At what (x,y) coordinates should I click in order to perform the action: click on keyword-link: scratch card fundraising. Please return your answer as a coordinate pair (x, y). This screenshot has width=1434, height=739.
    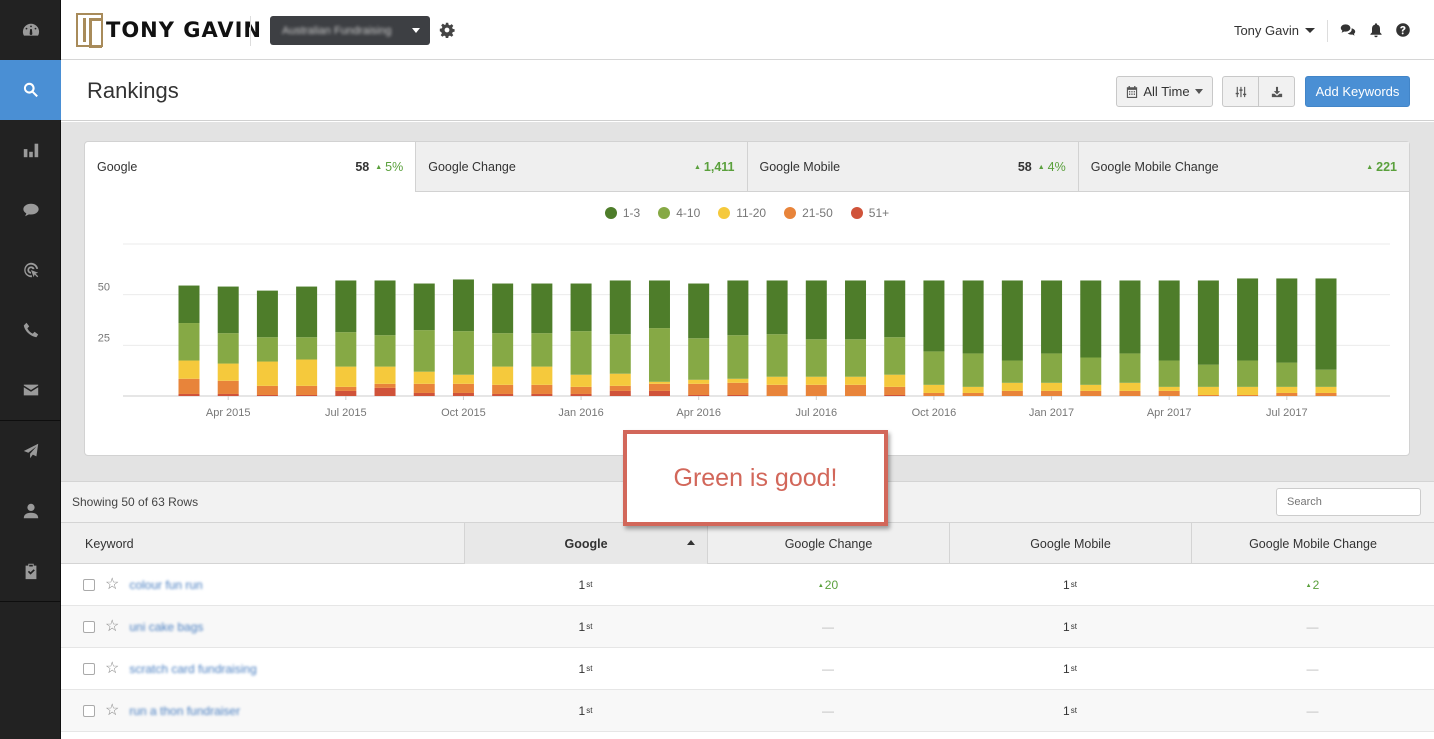
    Looking at the image, I should click on (192, 669).